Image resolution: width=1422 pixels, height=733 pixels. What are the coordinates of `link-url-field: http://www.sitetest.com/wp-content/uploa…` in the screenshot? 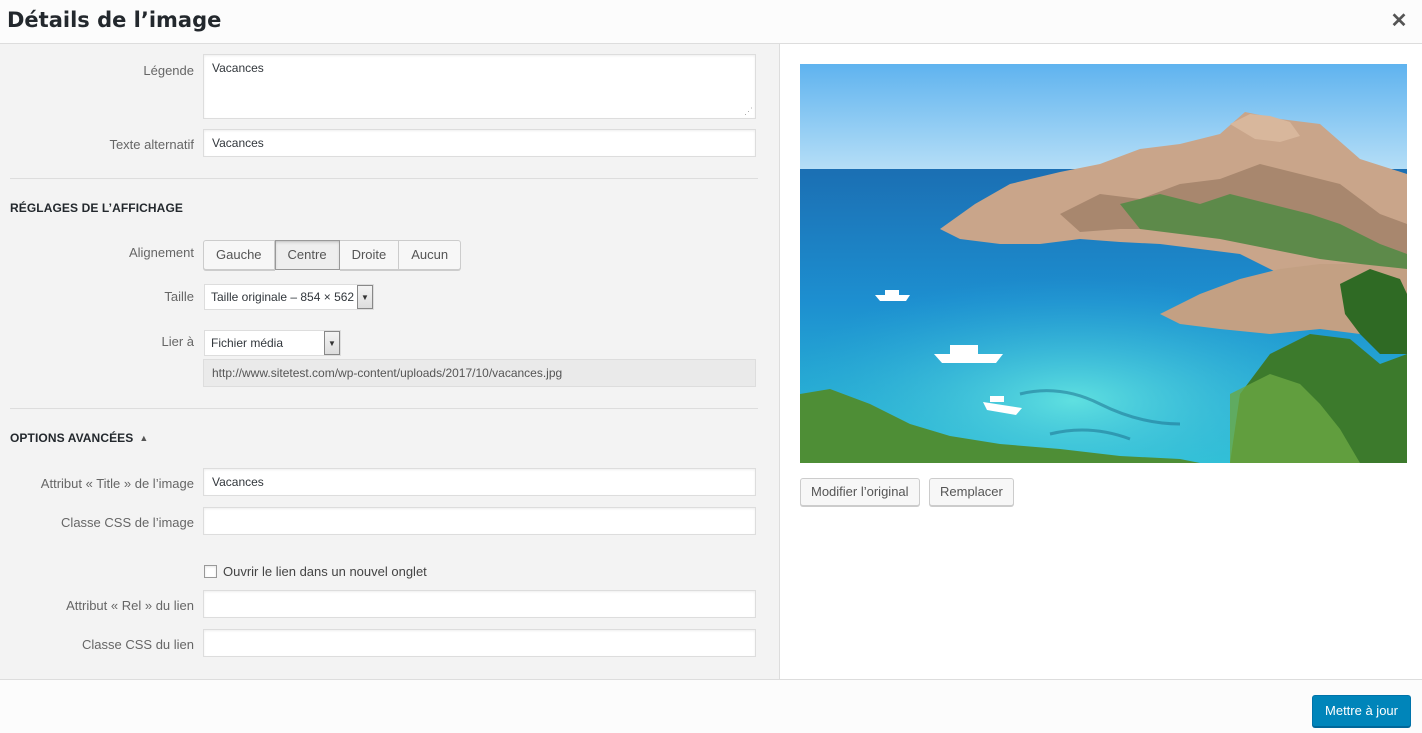 It's located at (479, 373).